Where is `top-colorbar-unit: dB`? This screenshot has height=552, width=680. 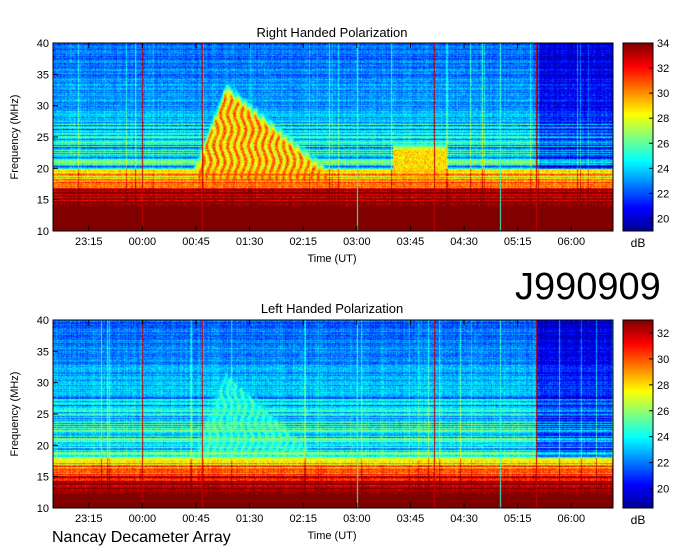 top-colorbar-unit: dB is located at coordinates (638, 243).